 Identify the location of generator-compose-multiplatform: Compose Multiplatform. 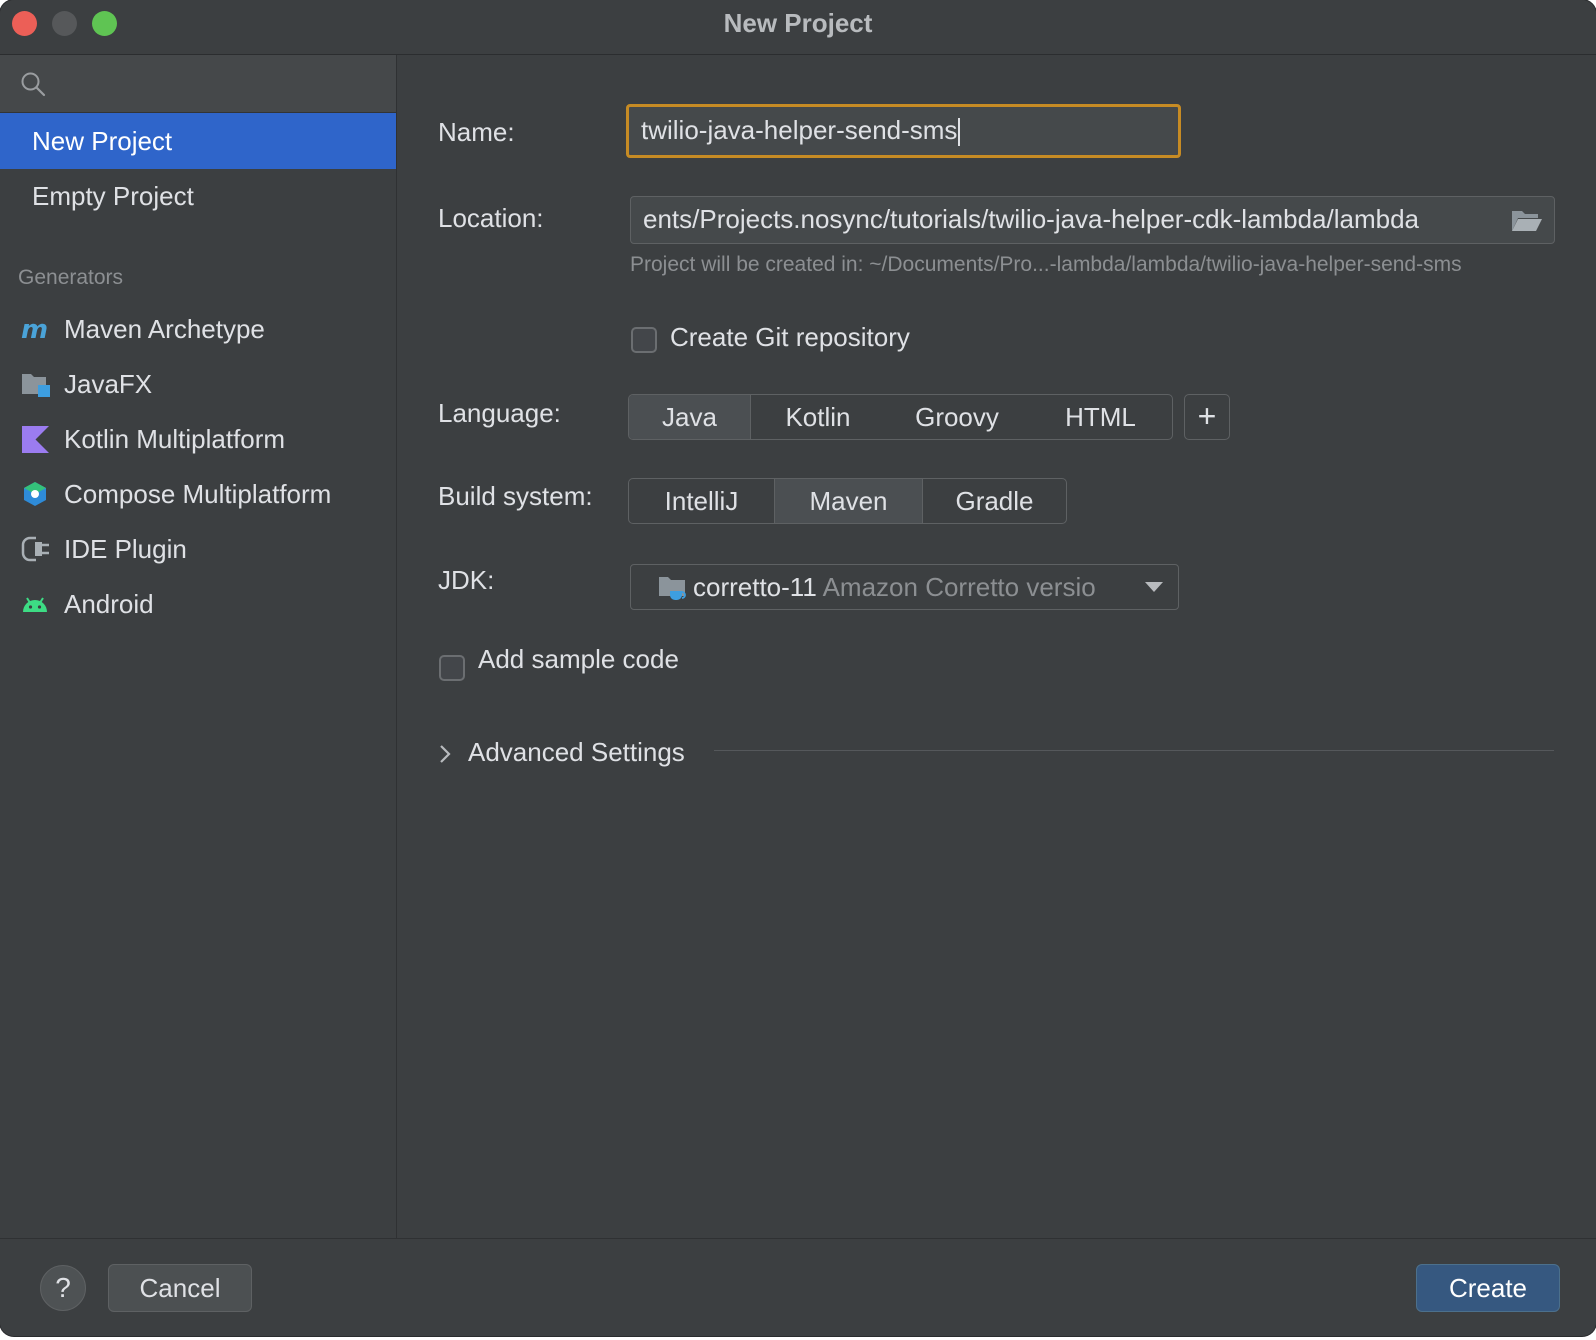
(198, 494).